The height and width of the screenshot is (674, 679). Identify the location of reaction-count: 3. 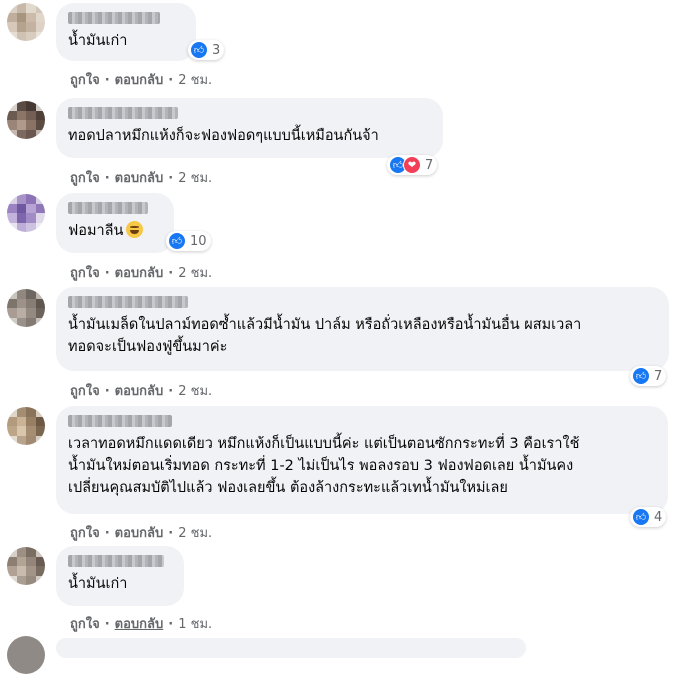
(216, 50).